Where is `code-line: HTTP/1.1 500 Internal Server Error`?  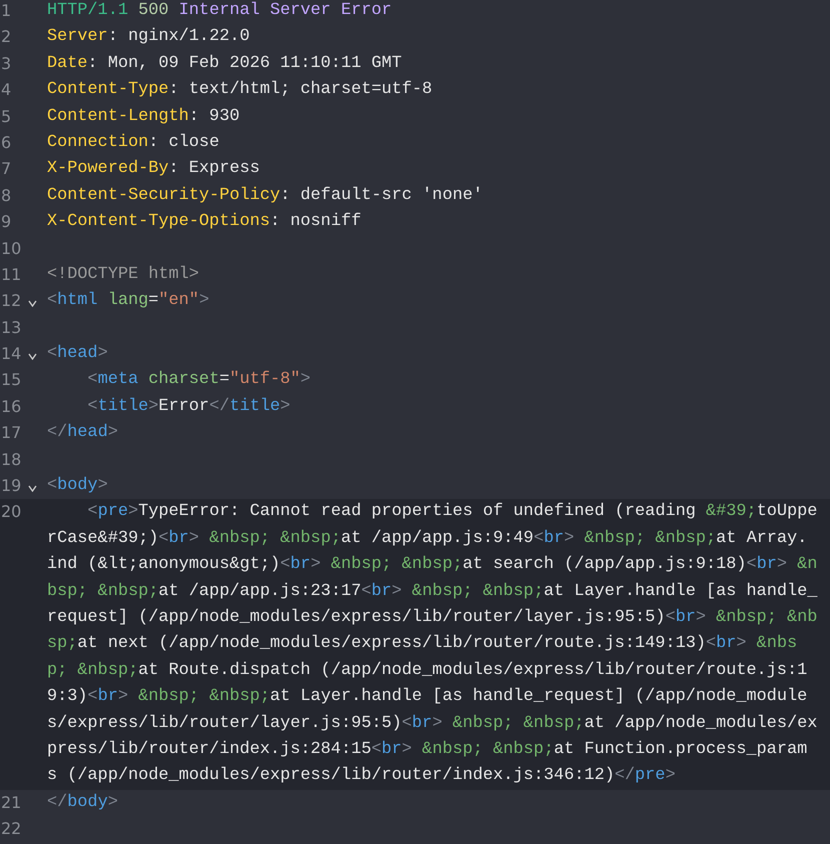 code-line: HTTP/1.1 500 Internal Server Error is located at coordinates (219, 11).